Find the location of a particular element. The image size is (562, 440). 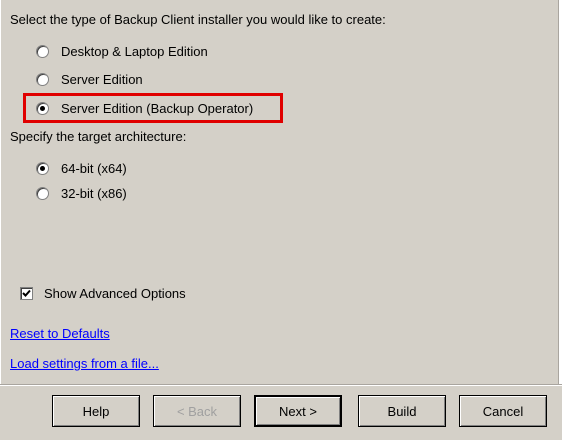

checkbox-label: Show Advanced Options is located at coordinates (115, 293).